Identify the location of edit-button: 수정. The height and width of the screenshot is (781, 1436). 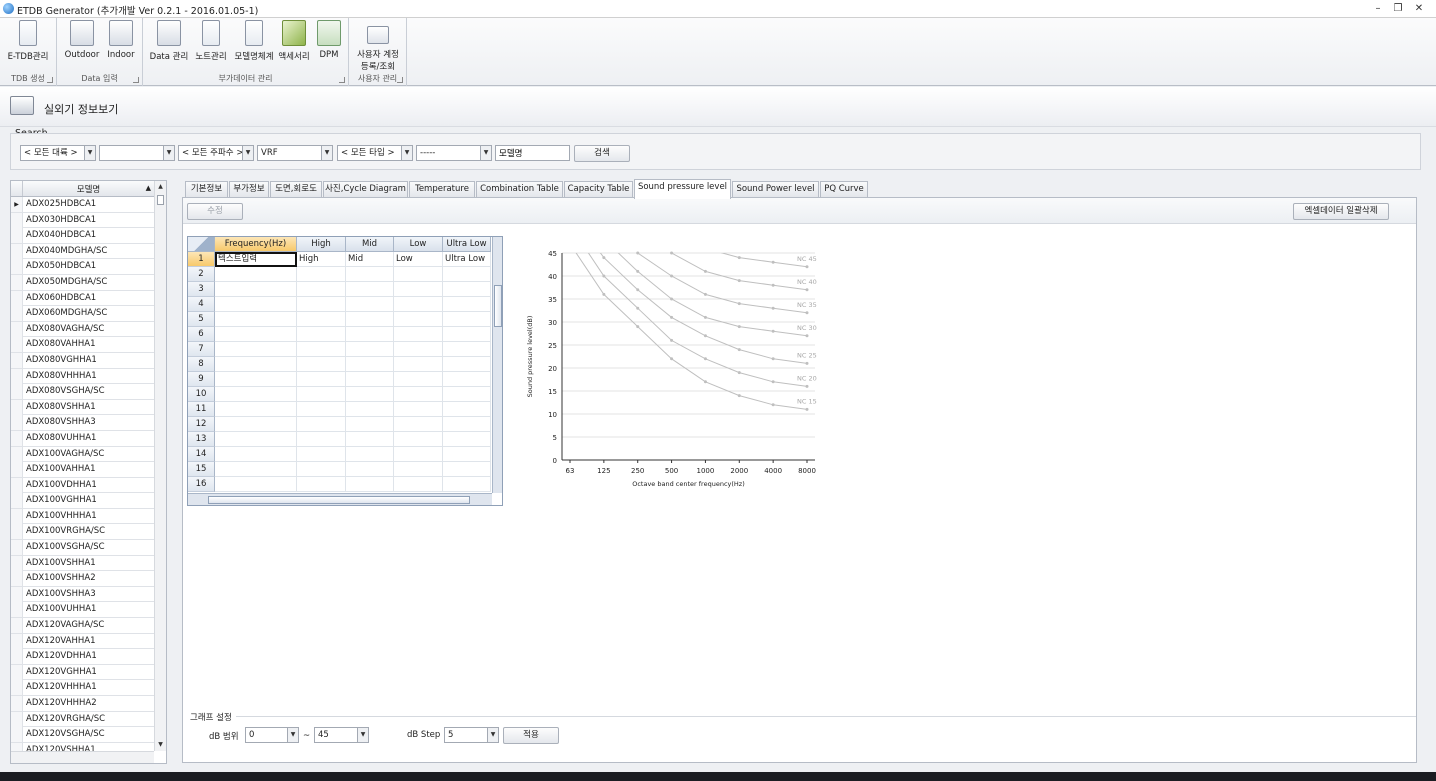
(215, 211).